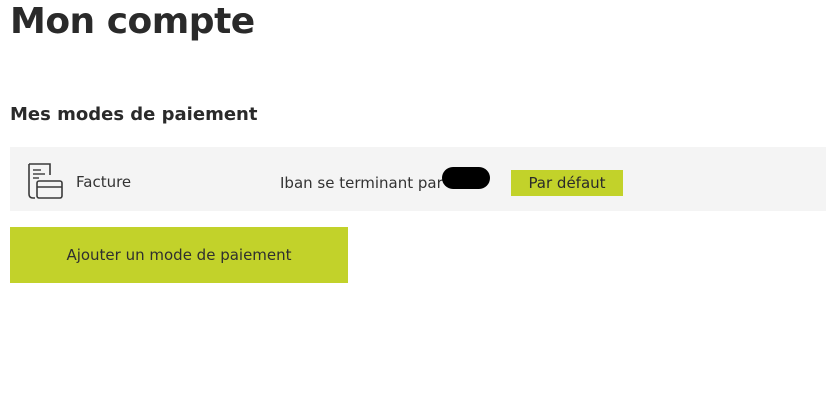 The width and height of the screenshot is (826, 405). I want to click on invoice-card-icon, so click(45, 182).